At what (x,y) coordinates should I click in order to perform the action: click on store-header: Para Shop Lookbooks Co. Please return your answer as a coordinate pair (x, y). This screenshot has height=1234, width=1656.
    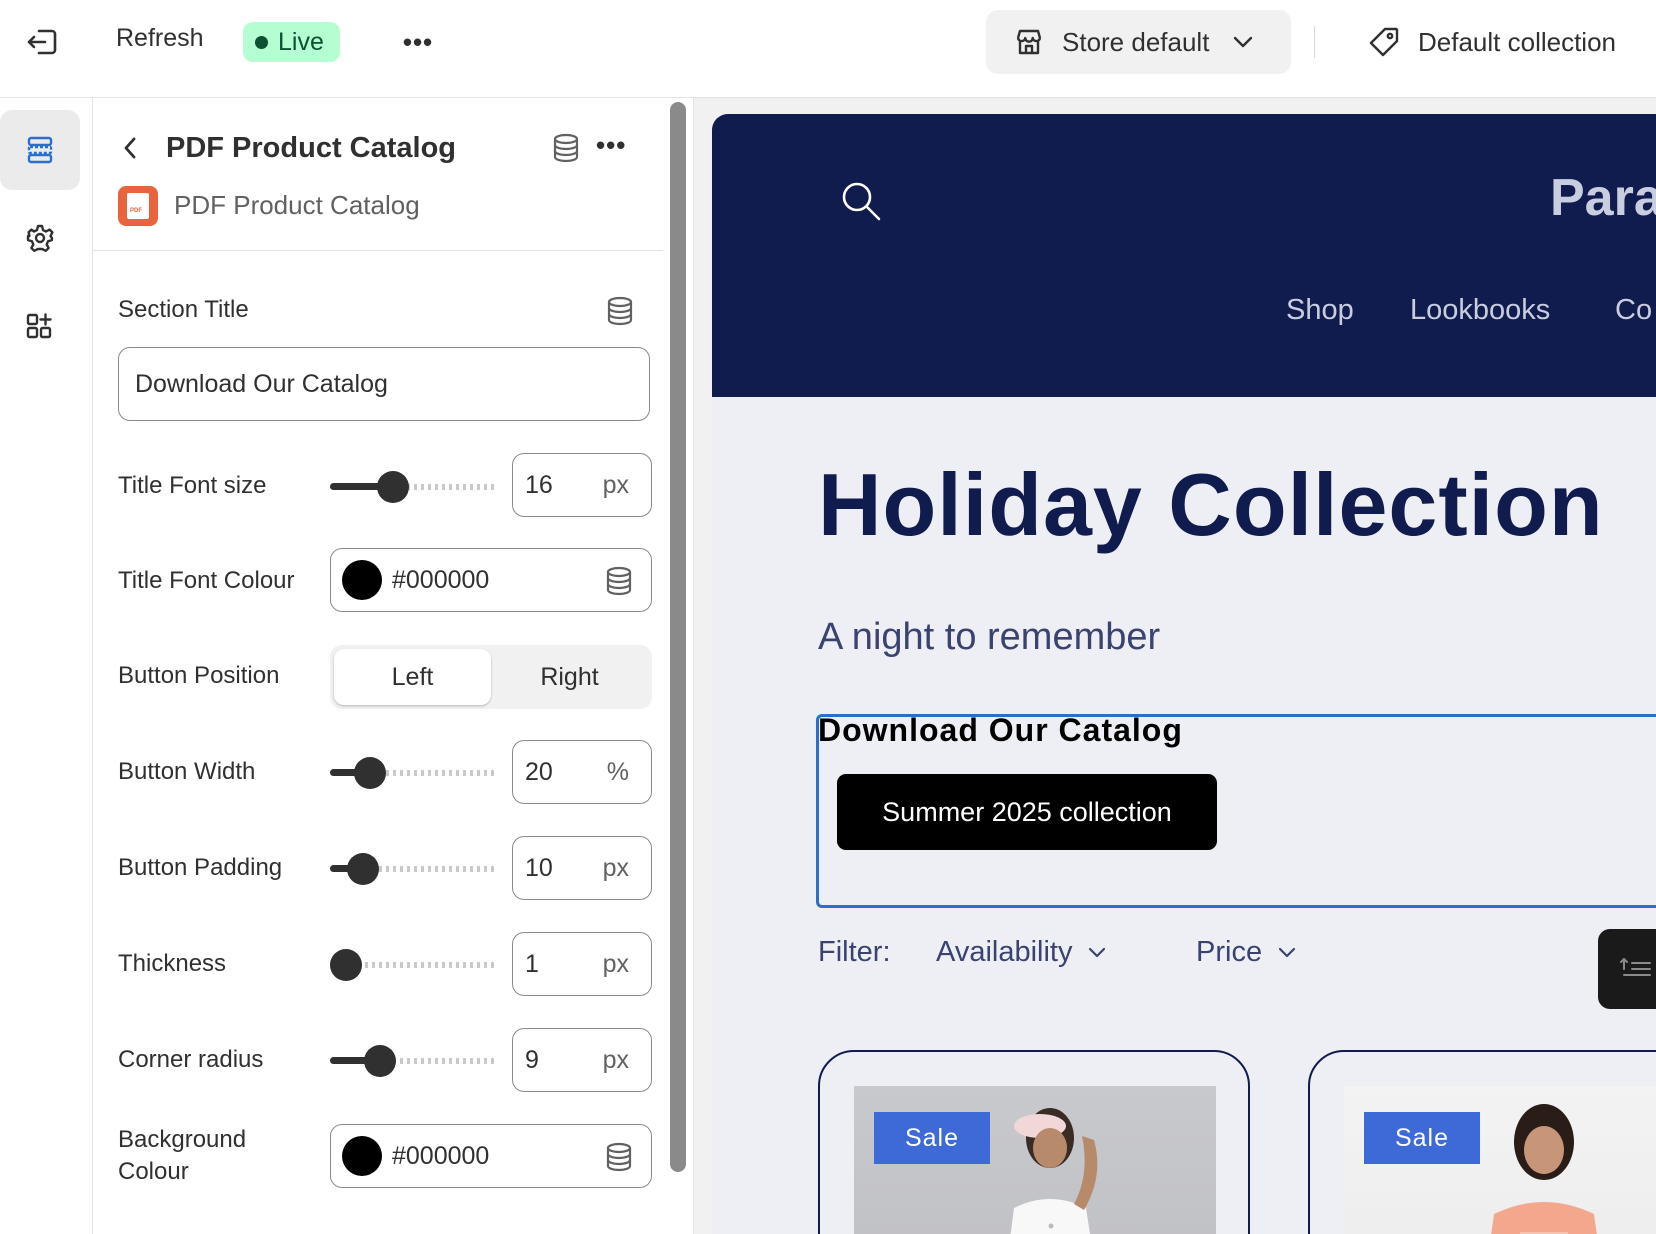
    Looking at the image, I should click on (1184, 255).